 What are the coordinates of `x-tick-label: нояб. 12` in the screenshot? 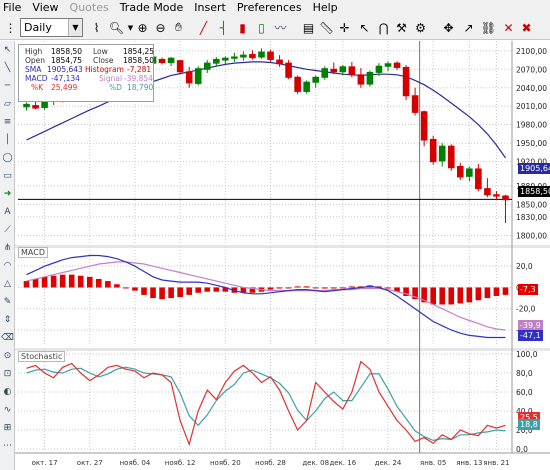 It's located at (180, 463).